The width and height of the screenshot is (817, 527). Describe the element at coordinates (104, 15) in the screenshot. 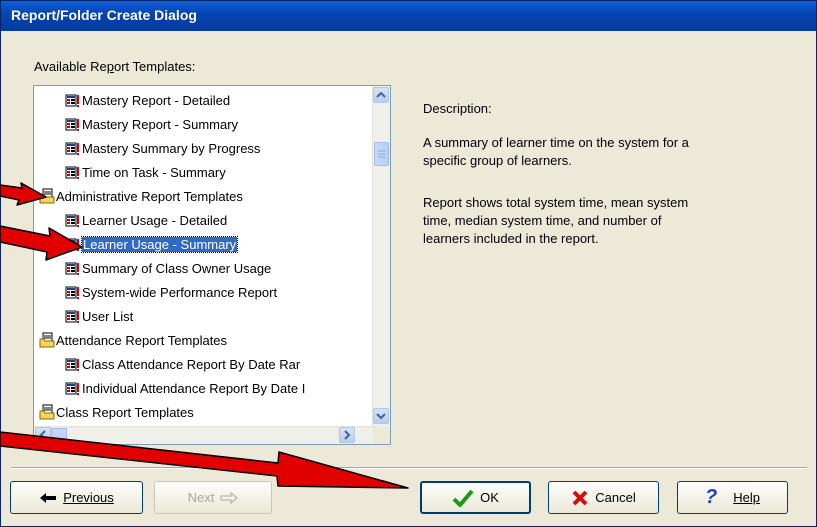

I see `window-title: Report/Folder Create Dialog` at that location.